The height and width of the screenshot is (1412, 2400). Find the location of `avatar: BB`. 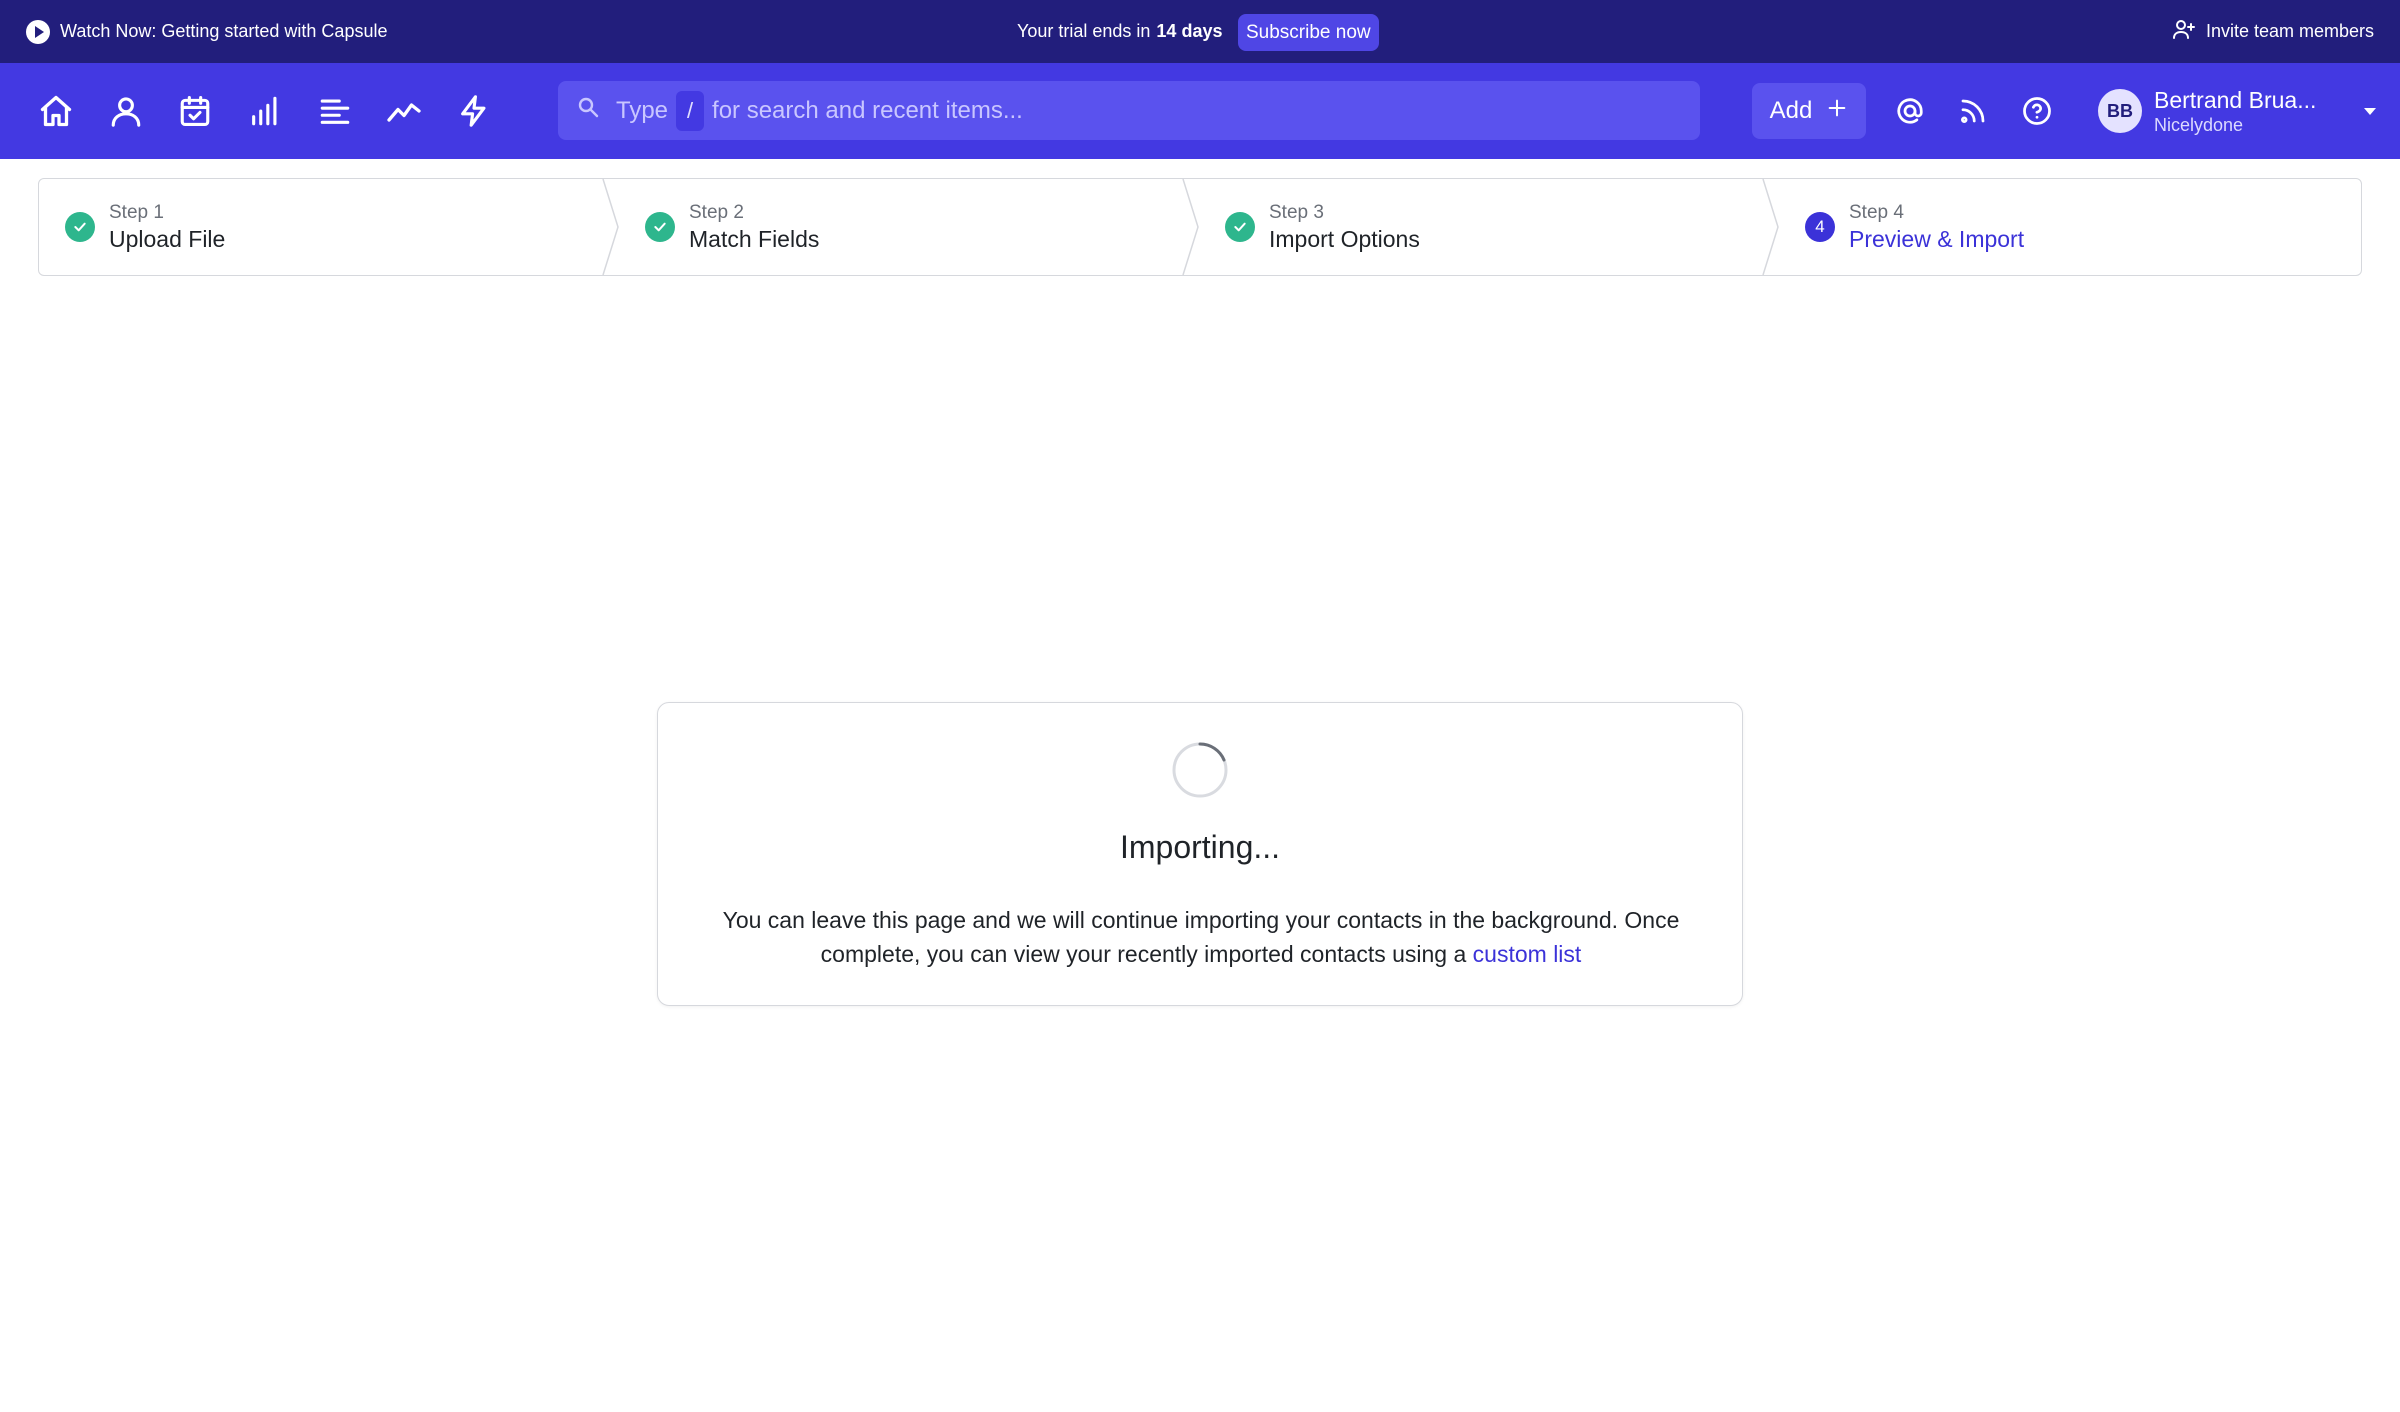

avatar: BB is located at coordinates (2120, 111).